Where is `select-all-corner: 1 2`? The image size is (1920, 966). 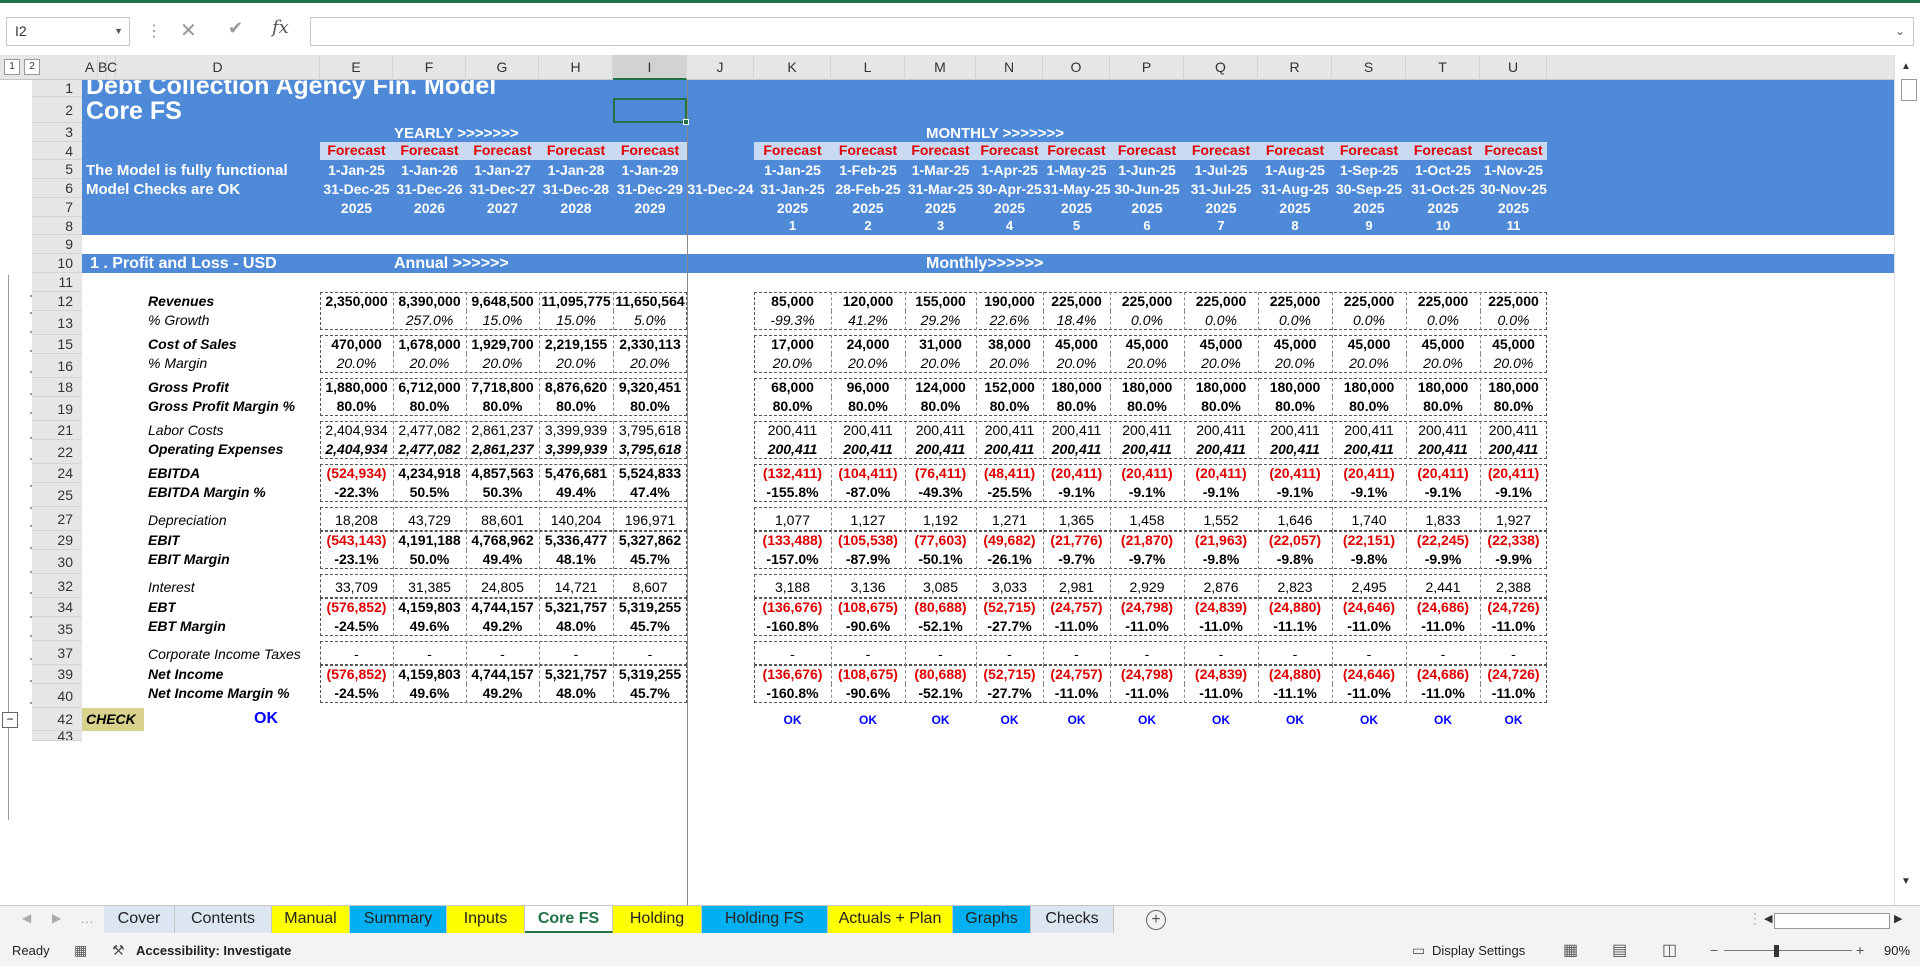 select-all-corner: 1 2 is located at coordinates (41, 67).